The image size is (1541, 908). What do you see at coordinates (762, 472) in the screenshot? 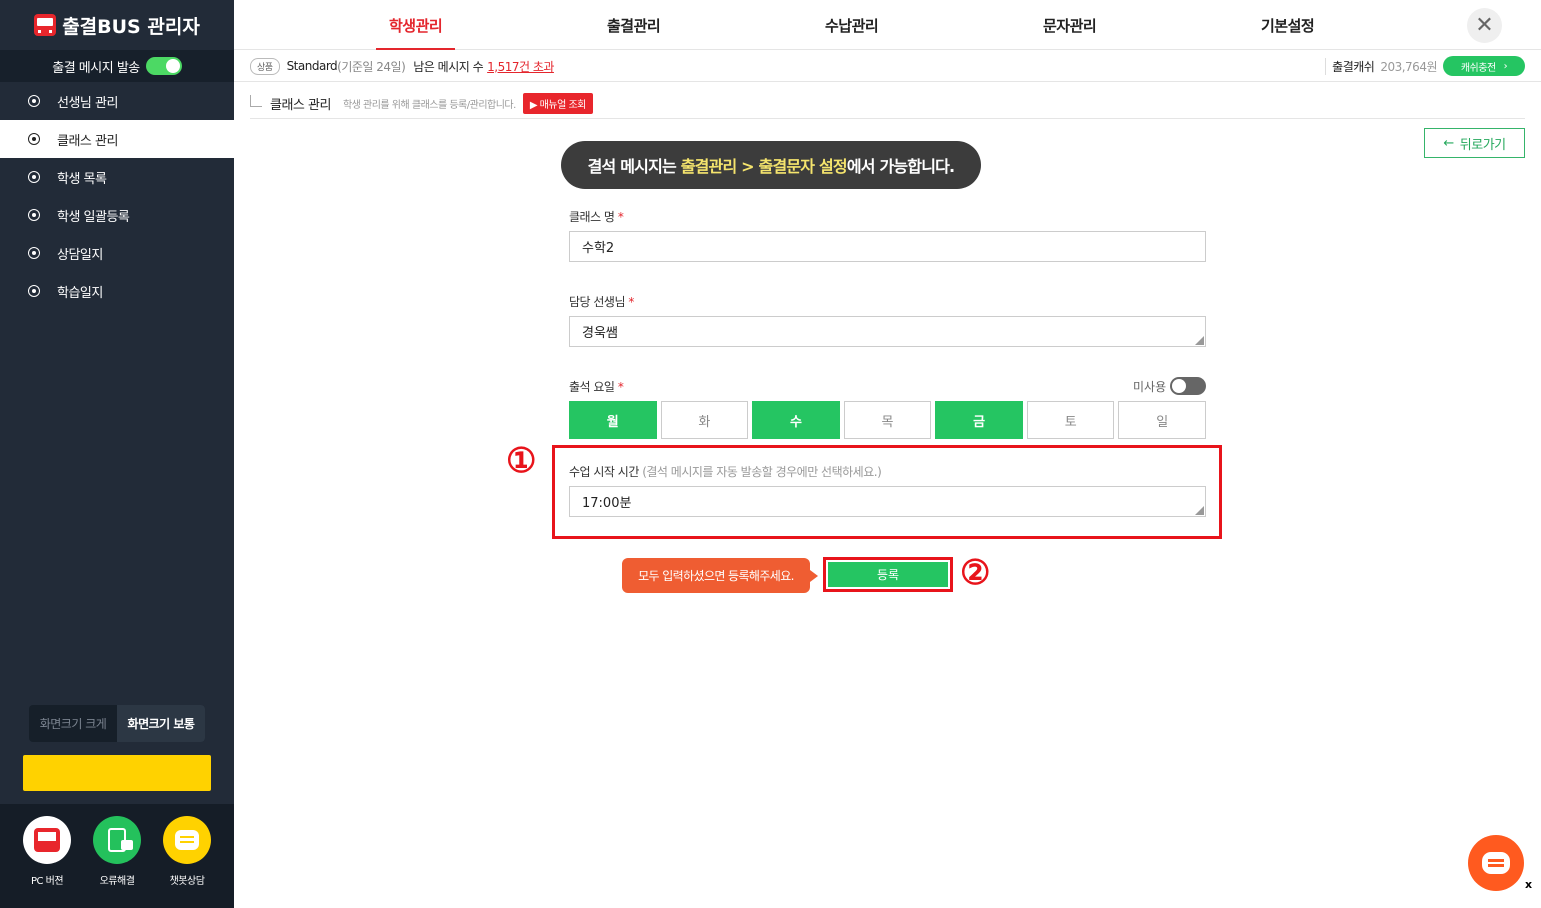
I see `start-time-hint: (결석 메시지를 자동 발송할 경우에만 선택하세요.)` at bounding box center [762, 472].